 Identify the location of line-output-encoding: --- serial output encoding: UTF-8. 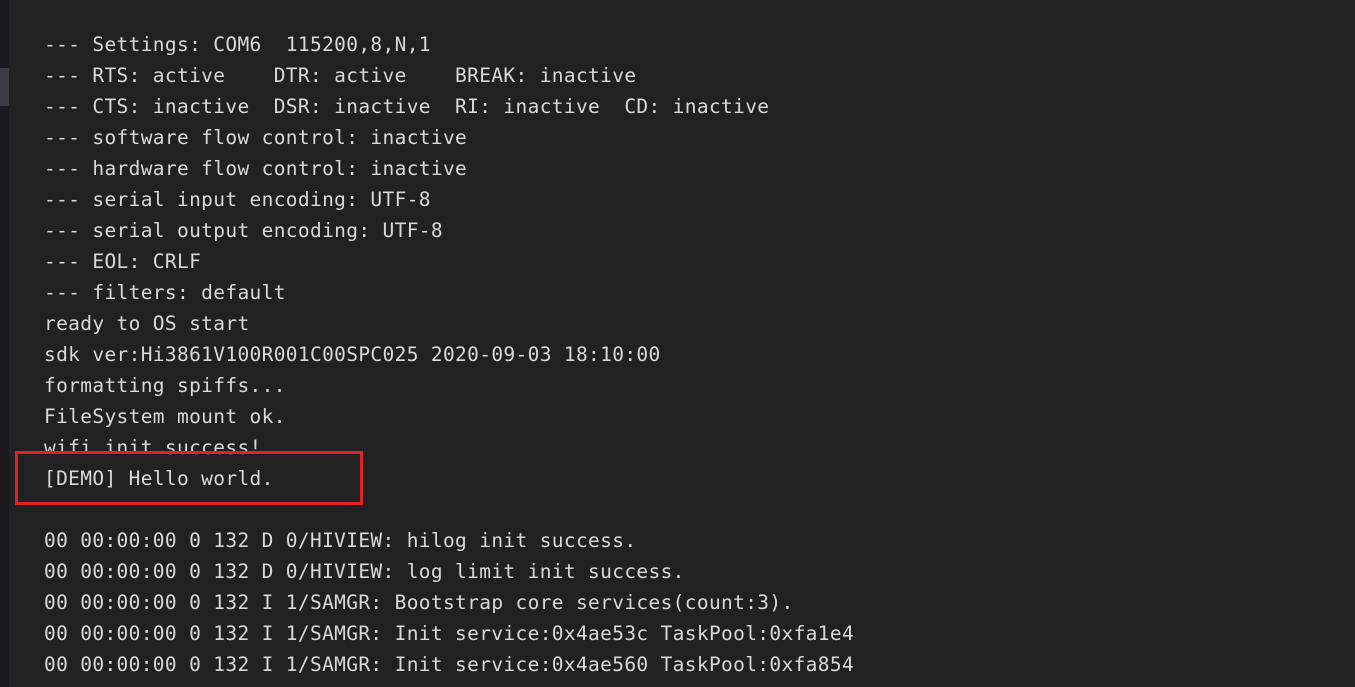
(243, 230).